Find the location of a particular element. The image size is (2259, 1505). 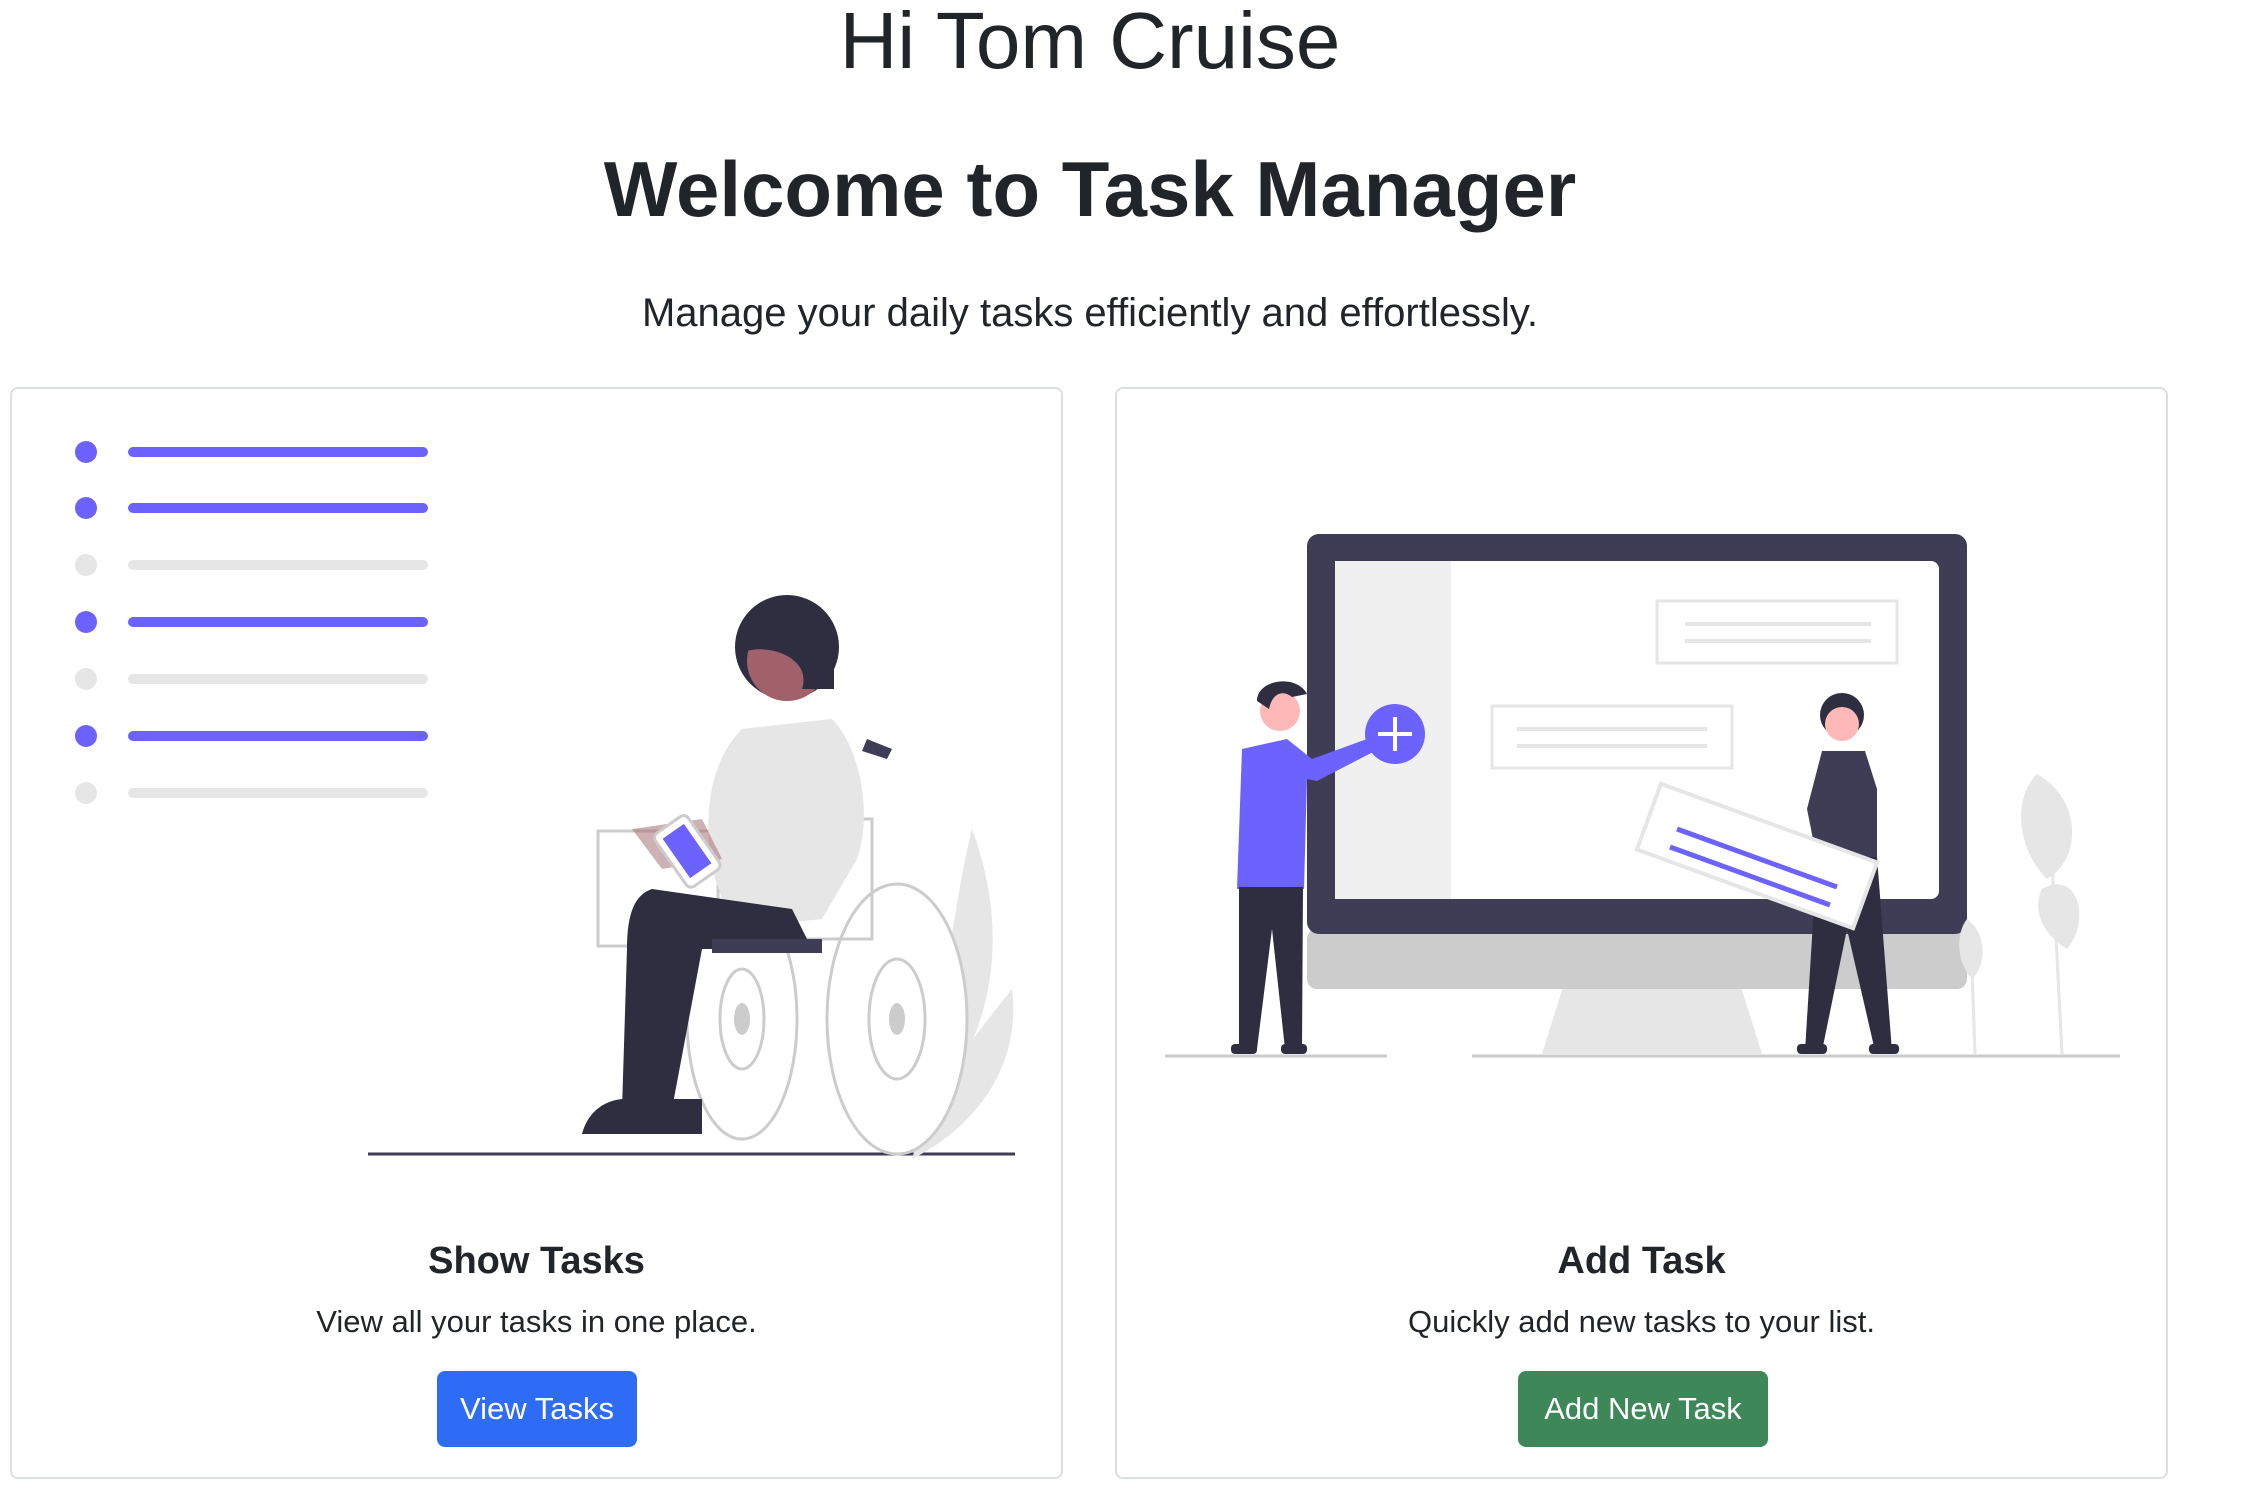

add-task-illustration is located at coordinates (1642, 796).